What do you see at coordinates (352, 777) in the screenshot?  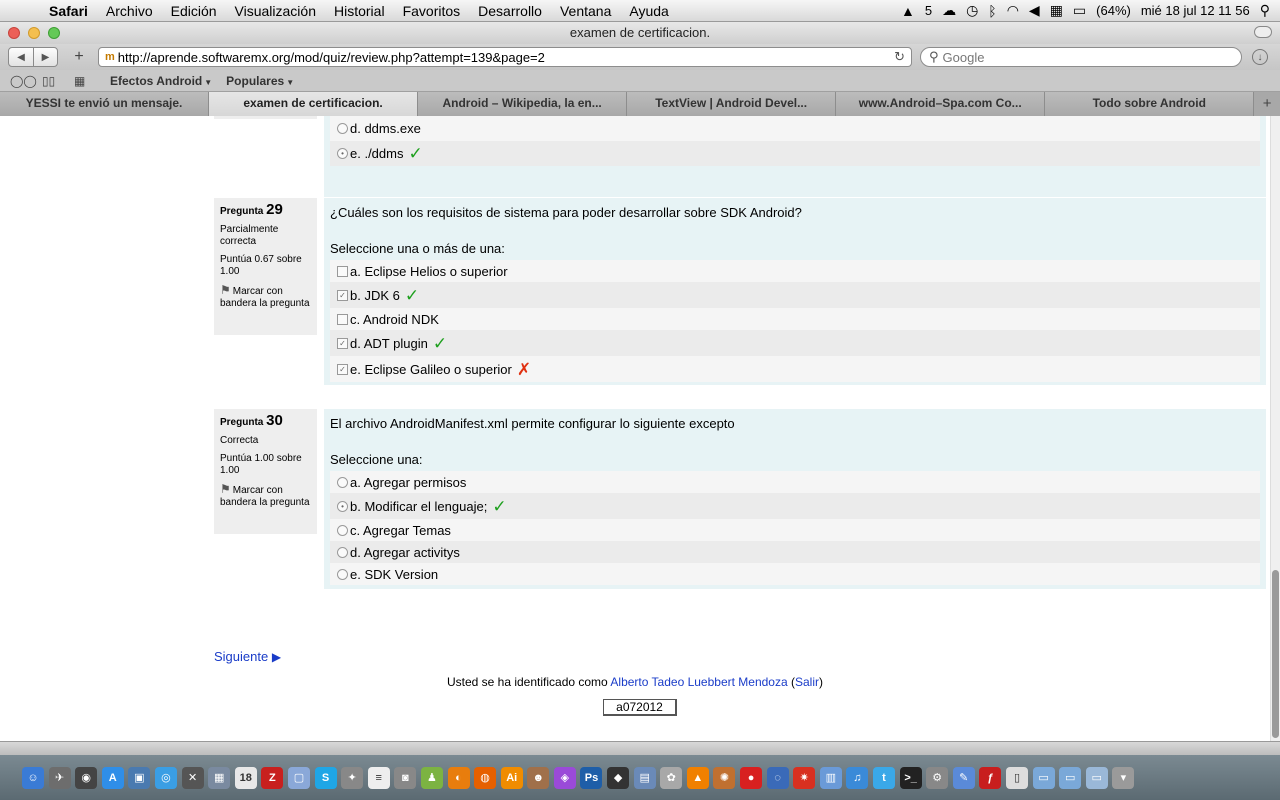 I see `utility-icon: ✦` at bounding box center [352, 777].